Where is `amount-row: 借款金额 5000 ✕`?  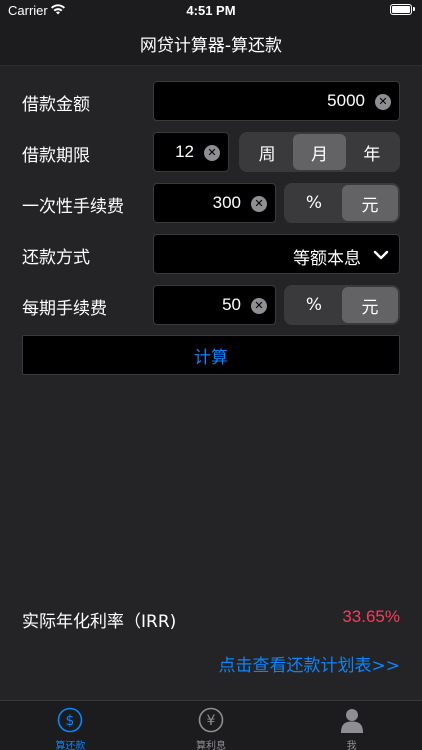
amount-row: 借款金额 5000 ✕ is located at coordinates (211, 101).